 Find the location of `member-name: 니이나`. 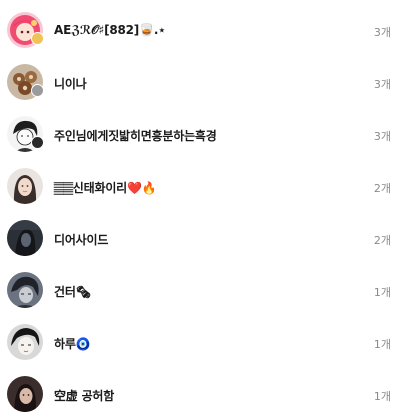

member-name: 니이나 is located at coordinates (70, 84).